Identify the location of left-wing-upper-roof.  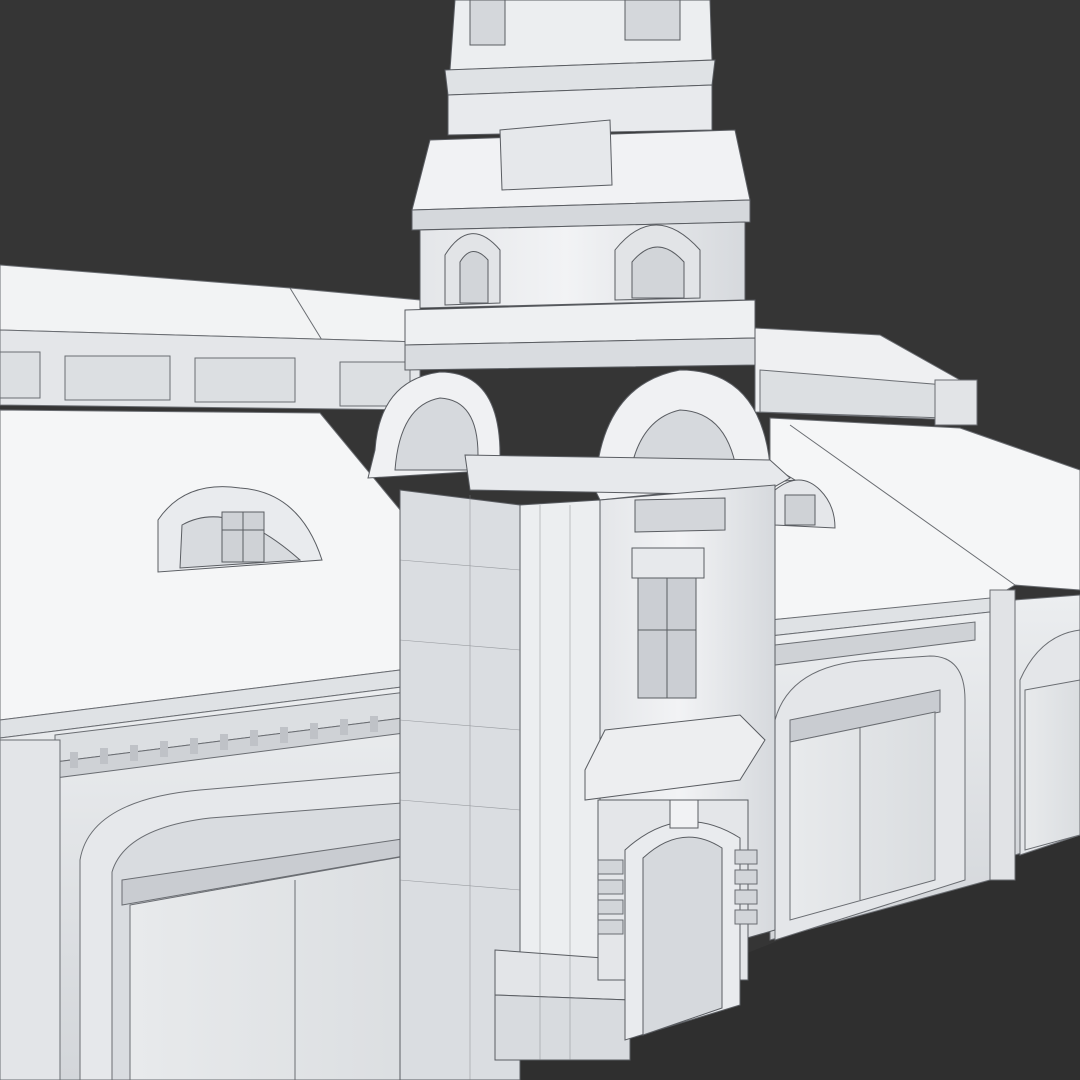
(210, 337).